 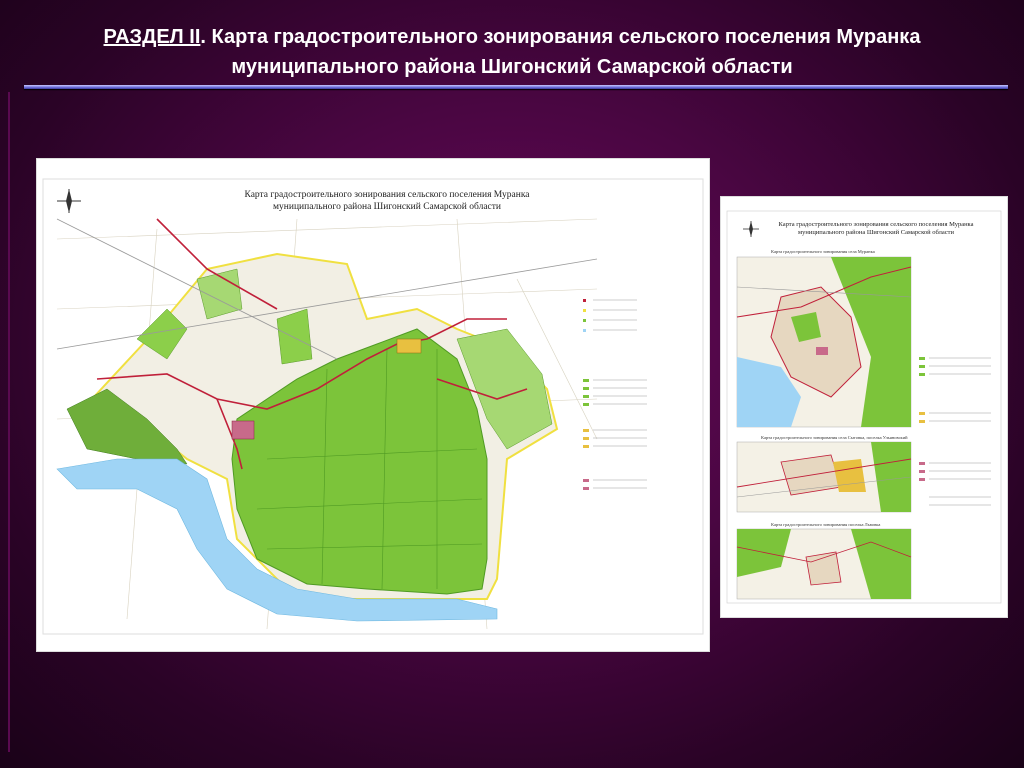 I want to click on inset-sytovka, so click(x=824, y=477).